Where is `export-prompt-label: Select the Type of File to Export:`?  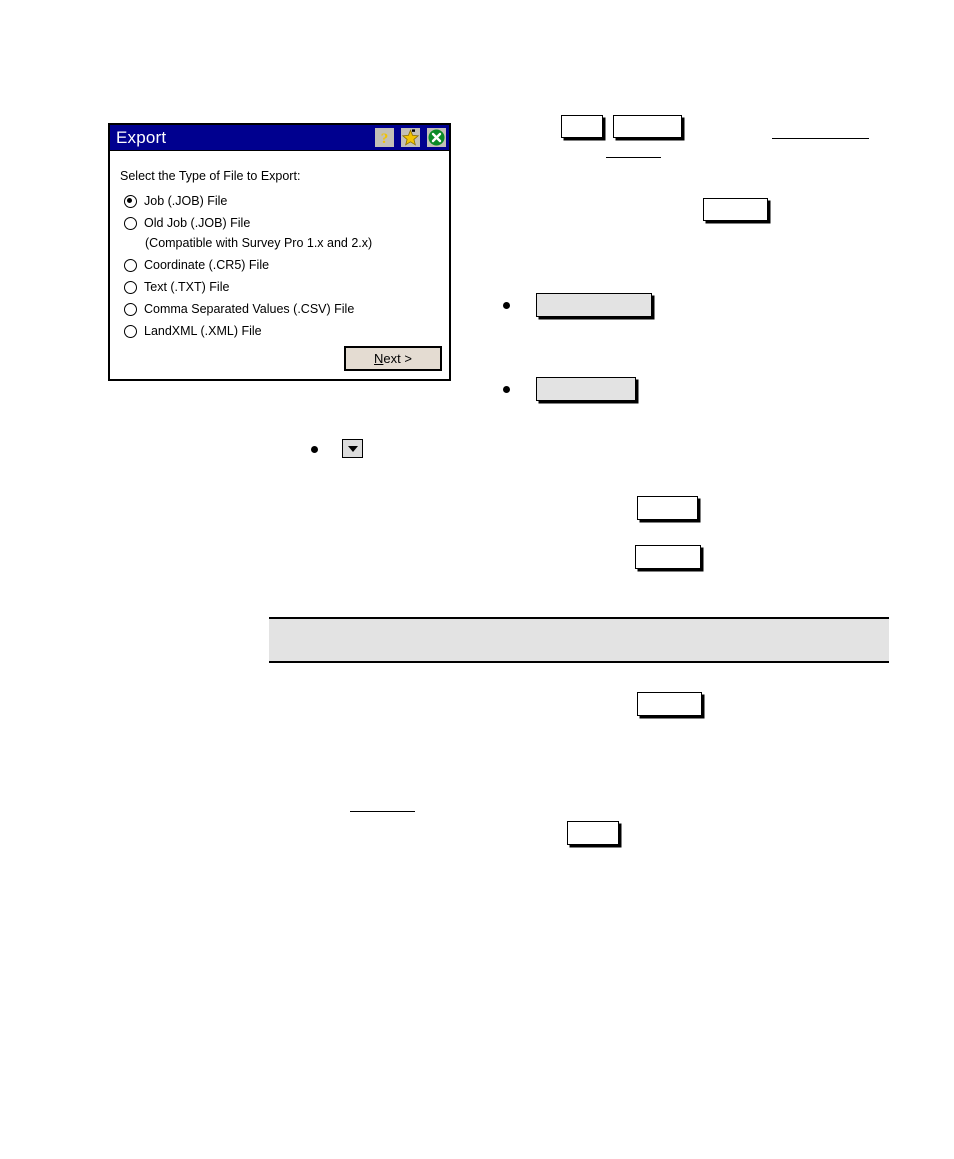
export-prompt-label: Select the Type of File to Export: is located at coordinates (210, 176).